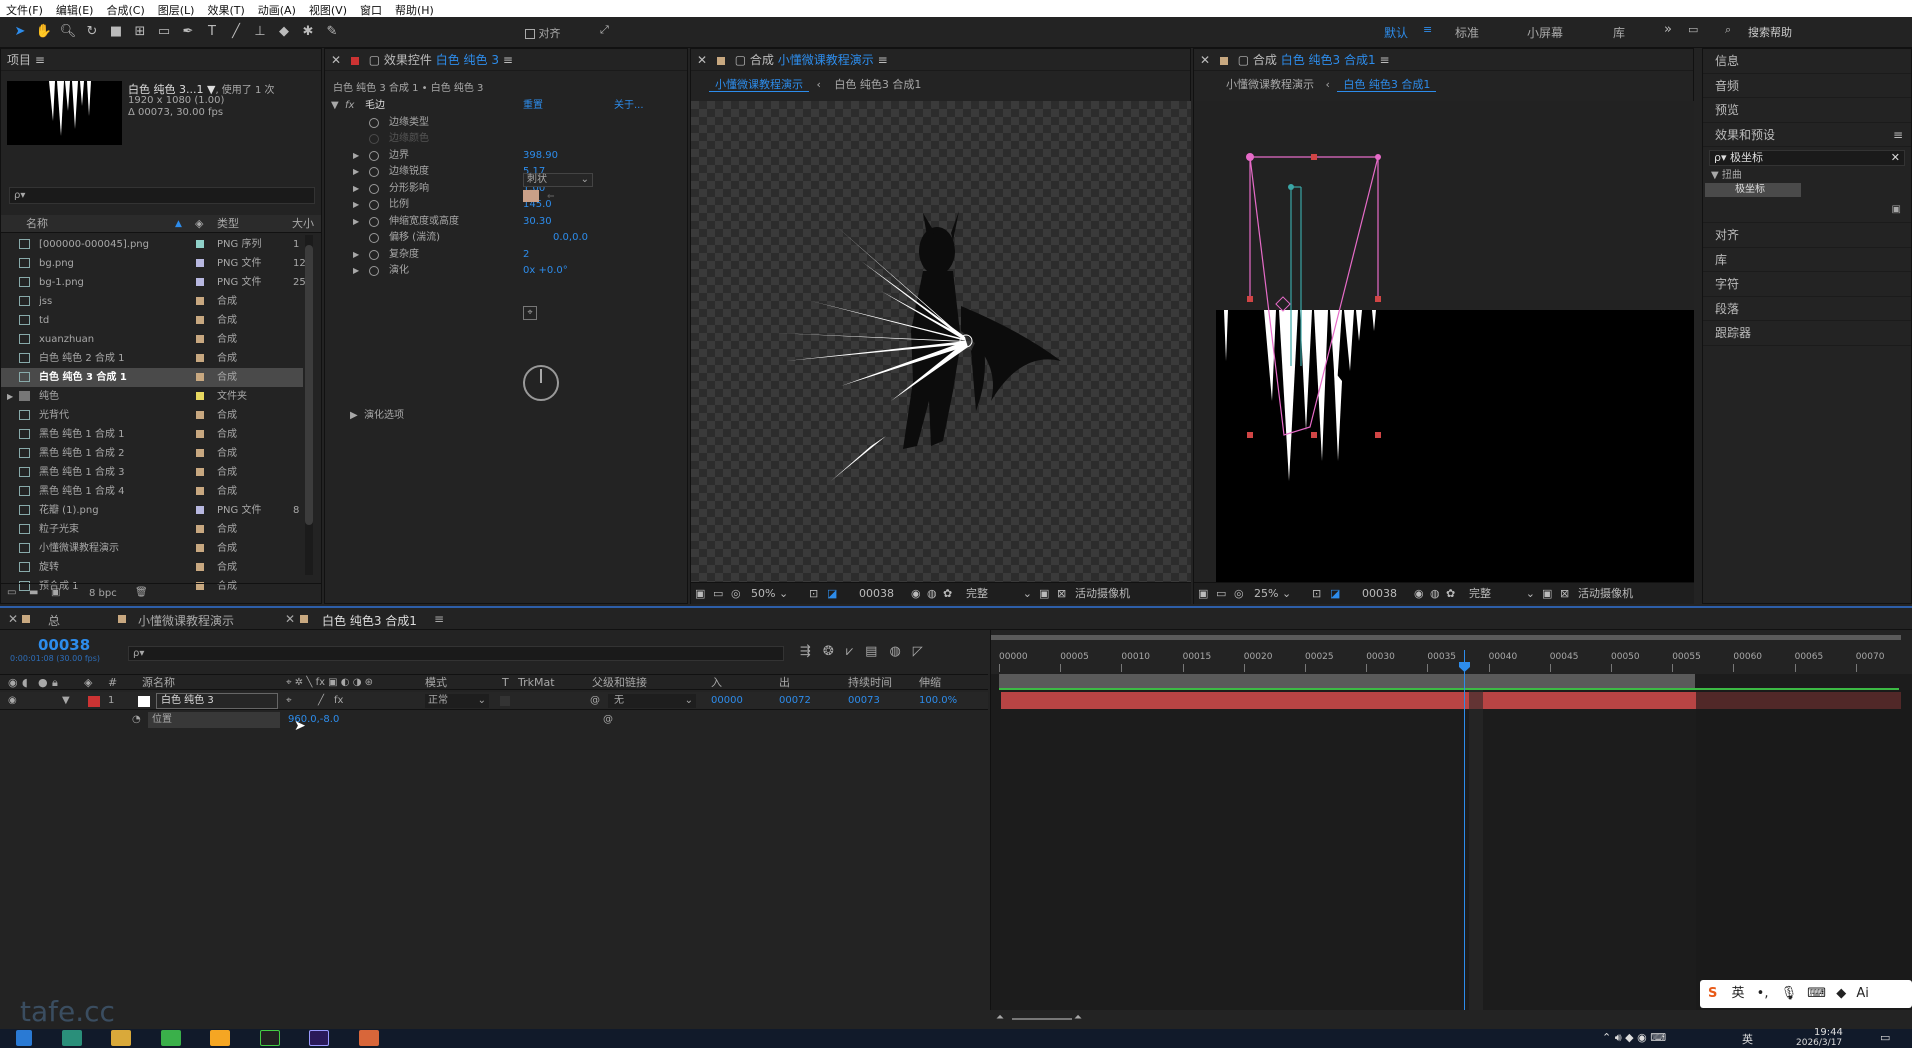 This screenshot has height=1048, width=1912. What do you see at coordinates (25, 682) in the screenshot?
I see `audio-switch-icon: ◖` at bounding box center [25, 682].